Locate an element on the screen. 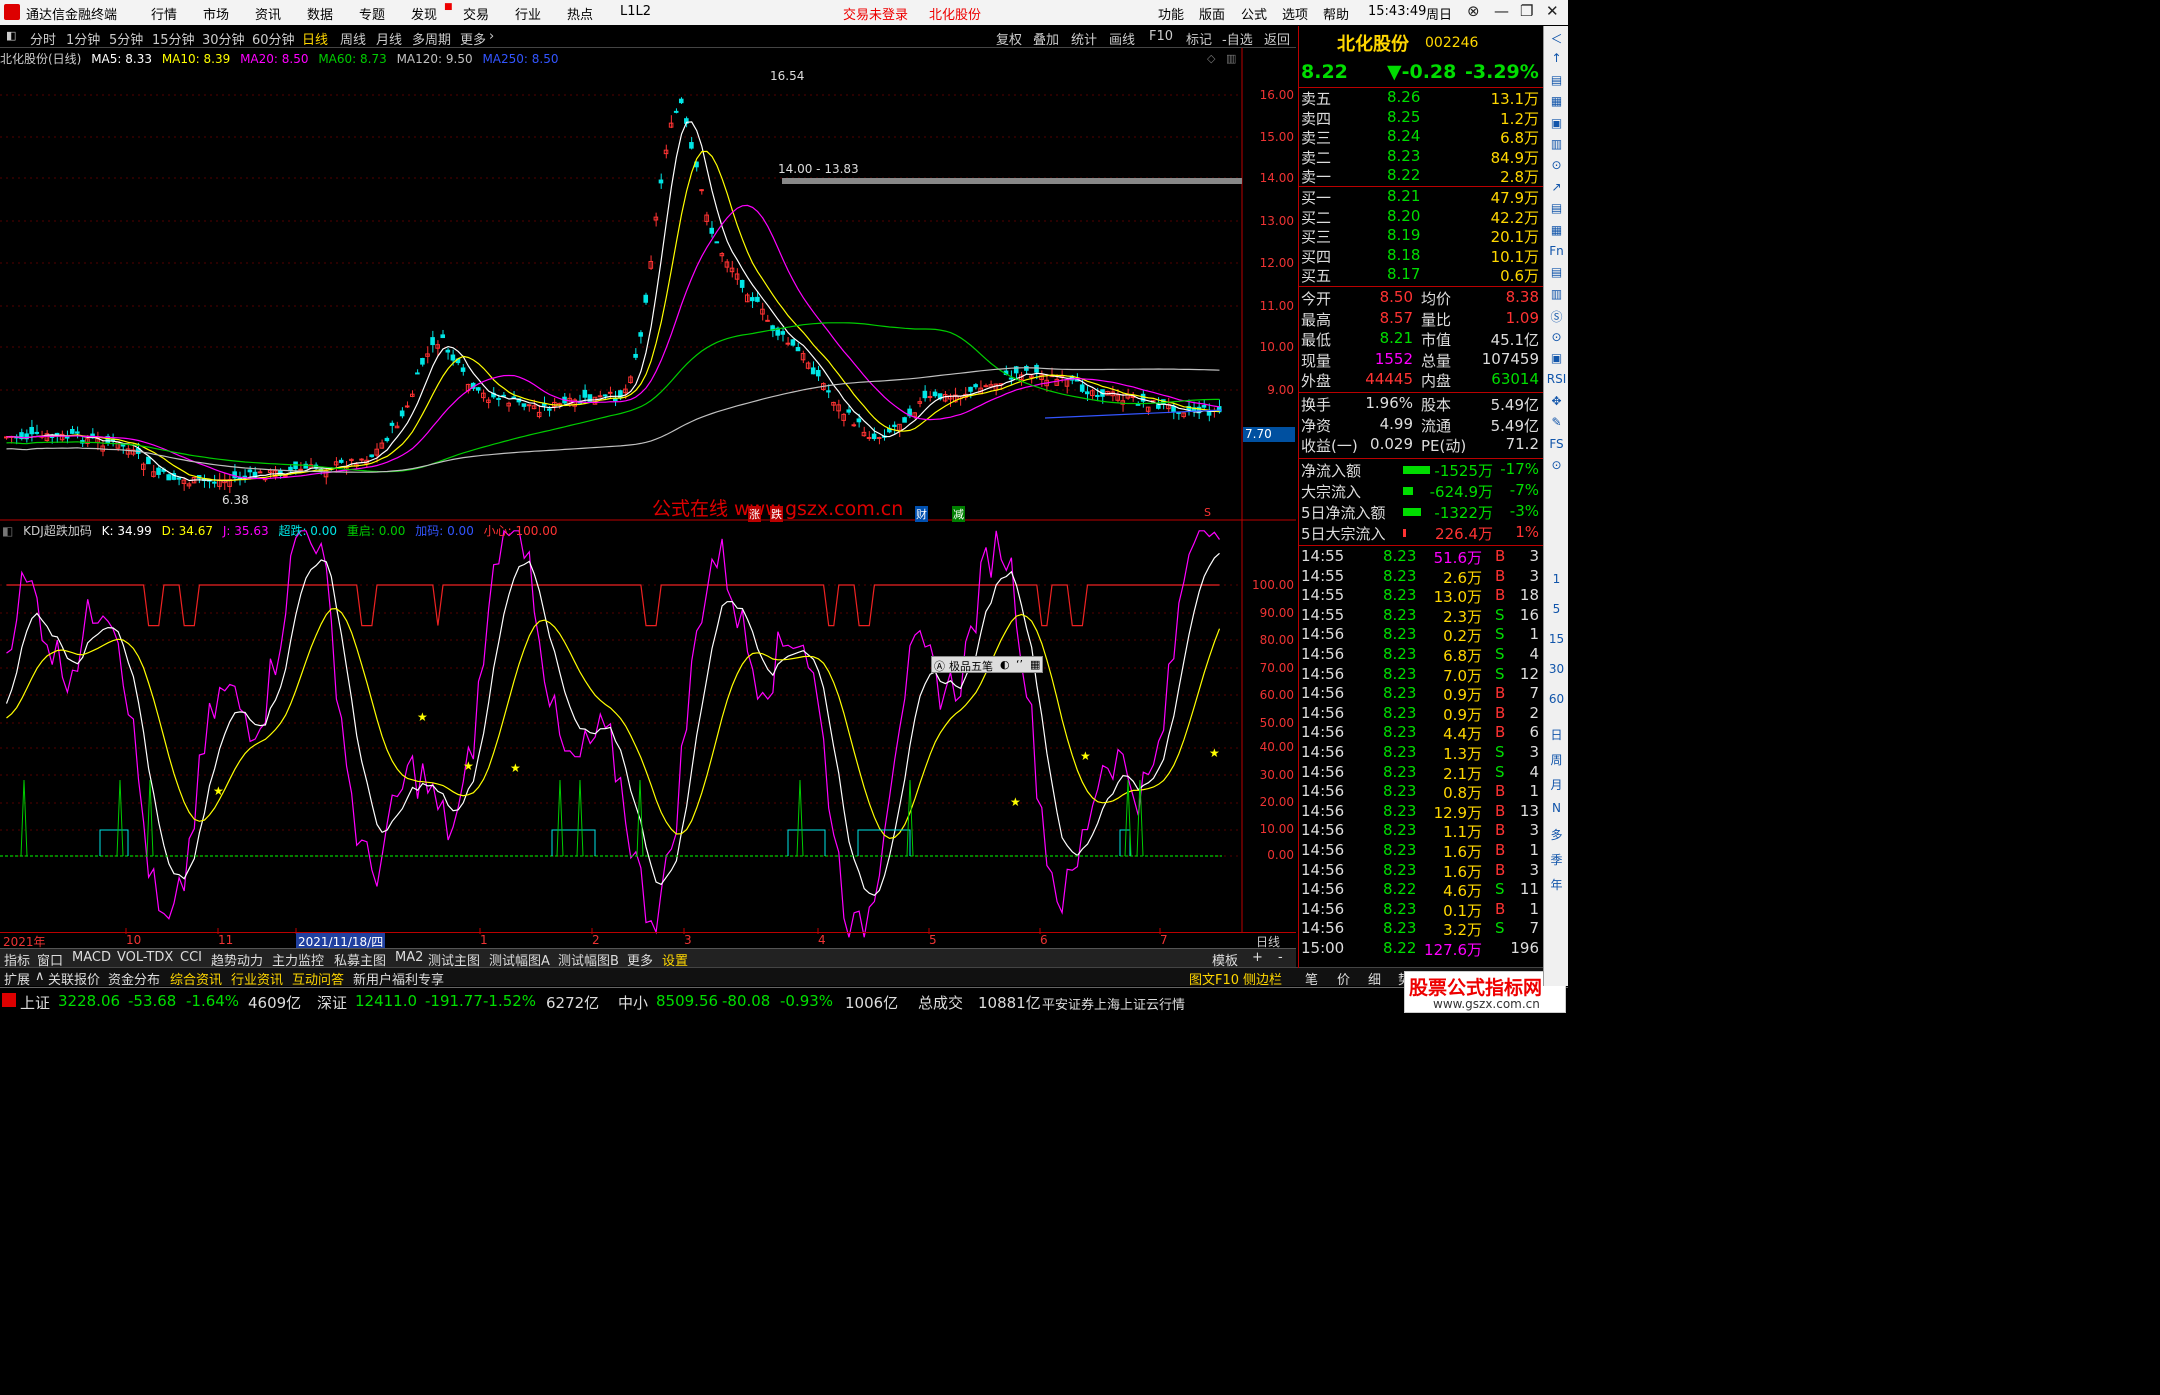  diamond-icon: ◇ is located at coordinates (1211, 58).